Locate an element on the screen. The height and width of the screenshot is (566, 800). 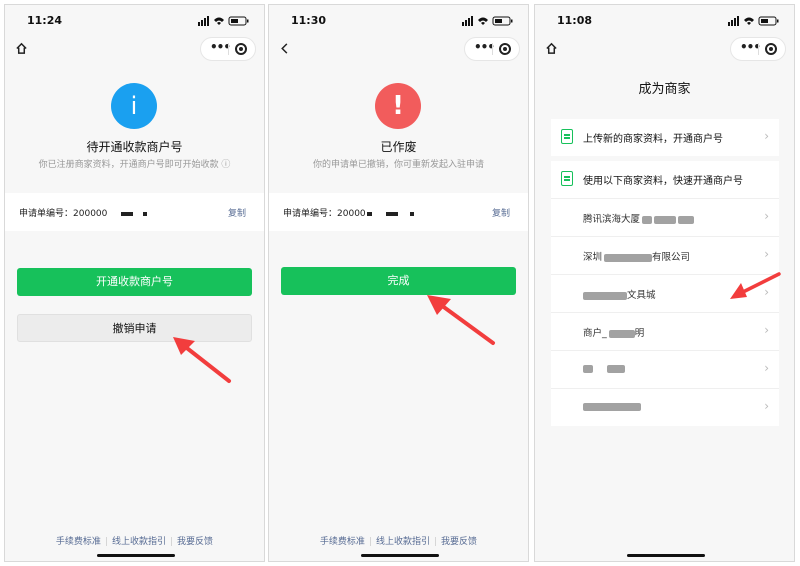
application-number-label: 申请单编号：20000 is located at coordinates (348, 212).